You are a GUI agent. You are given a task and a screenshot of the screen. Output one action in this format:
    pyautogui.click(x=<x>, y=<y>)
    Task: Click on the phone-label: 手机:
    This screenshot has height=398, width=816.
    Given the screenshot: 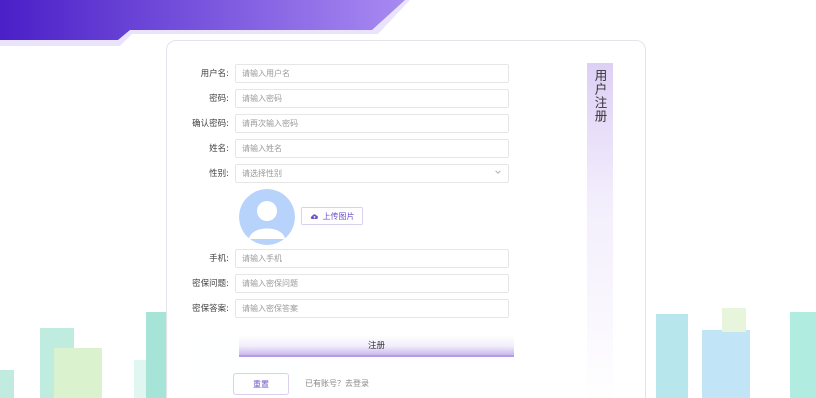 What is the action you would take?
    pyautogui.click(x=219, y=259)
    